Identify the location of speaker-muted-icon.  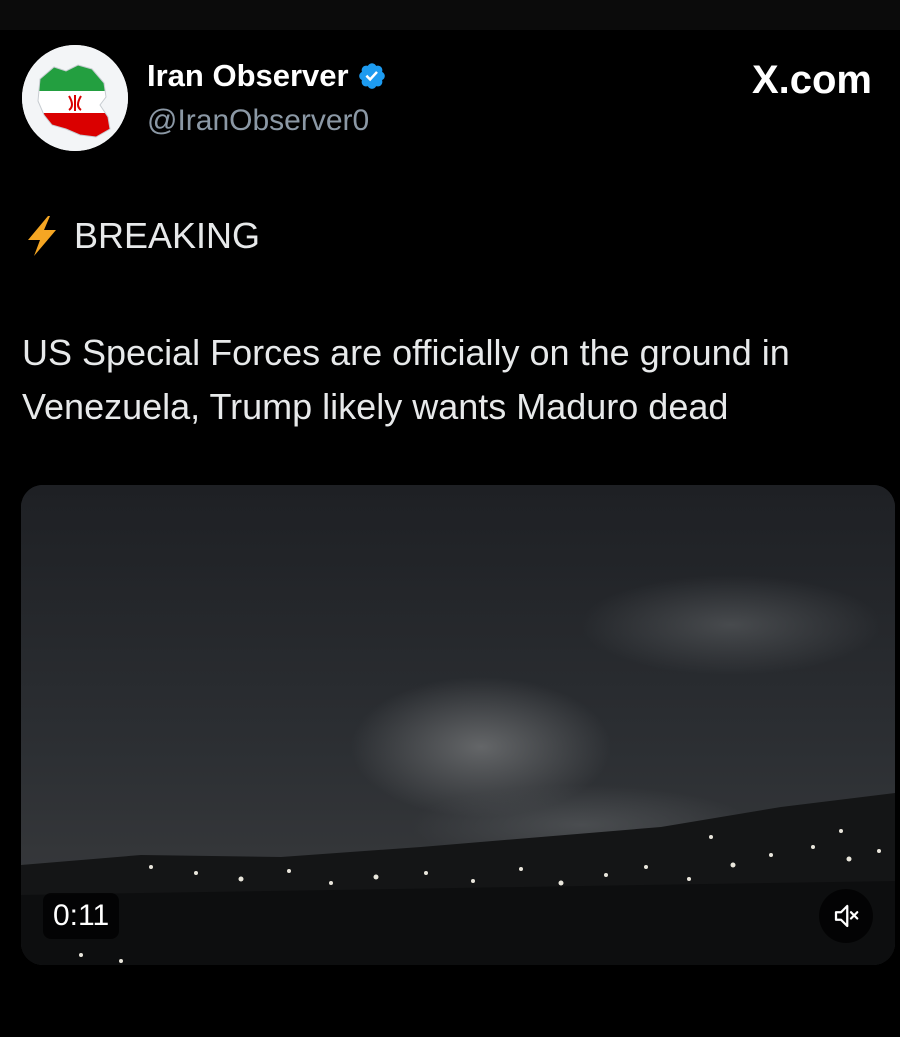
(846, 916).